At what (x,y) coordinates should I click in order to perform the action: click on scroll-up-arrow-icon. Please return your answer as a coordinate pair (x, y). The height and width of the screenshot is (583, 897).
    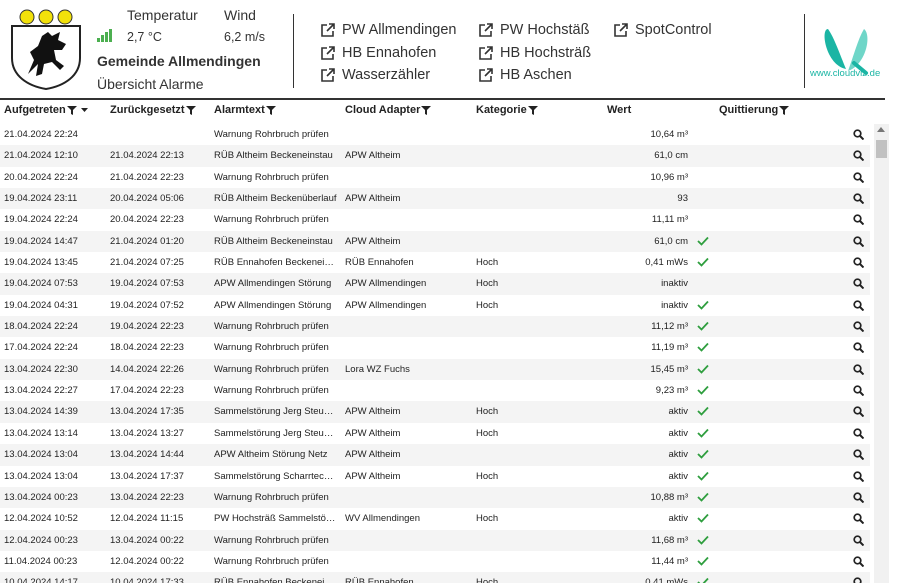
    Looking at the image, I should click on (881, 129).